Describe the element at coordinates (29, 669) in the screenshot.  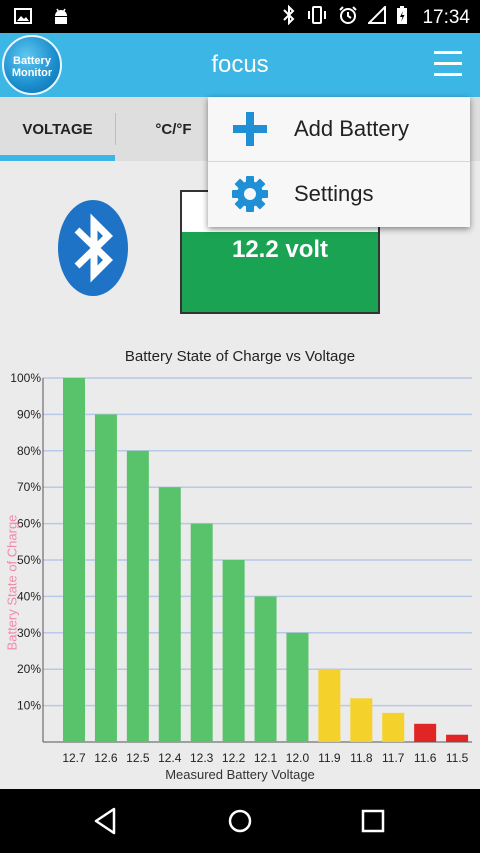
I see `y-tick-label: 20%` at that location.